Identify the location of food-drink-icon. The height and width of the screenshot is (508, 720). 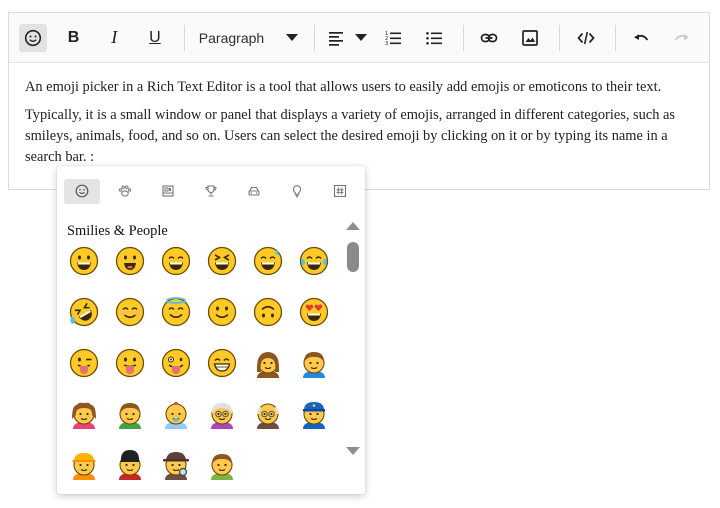
(168, 191).